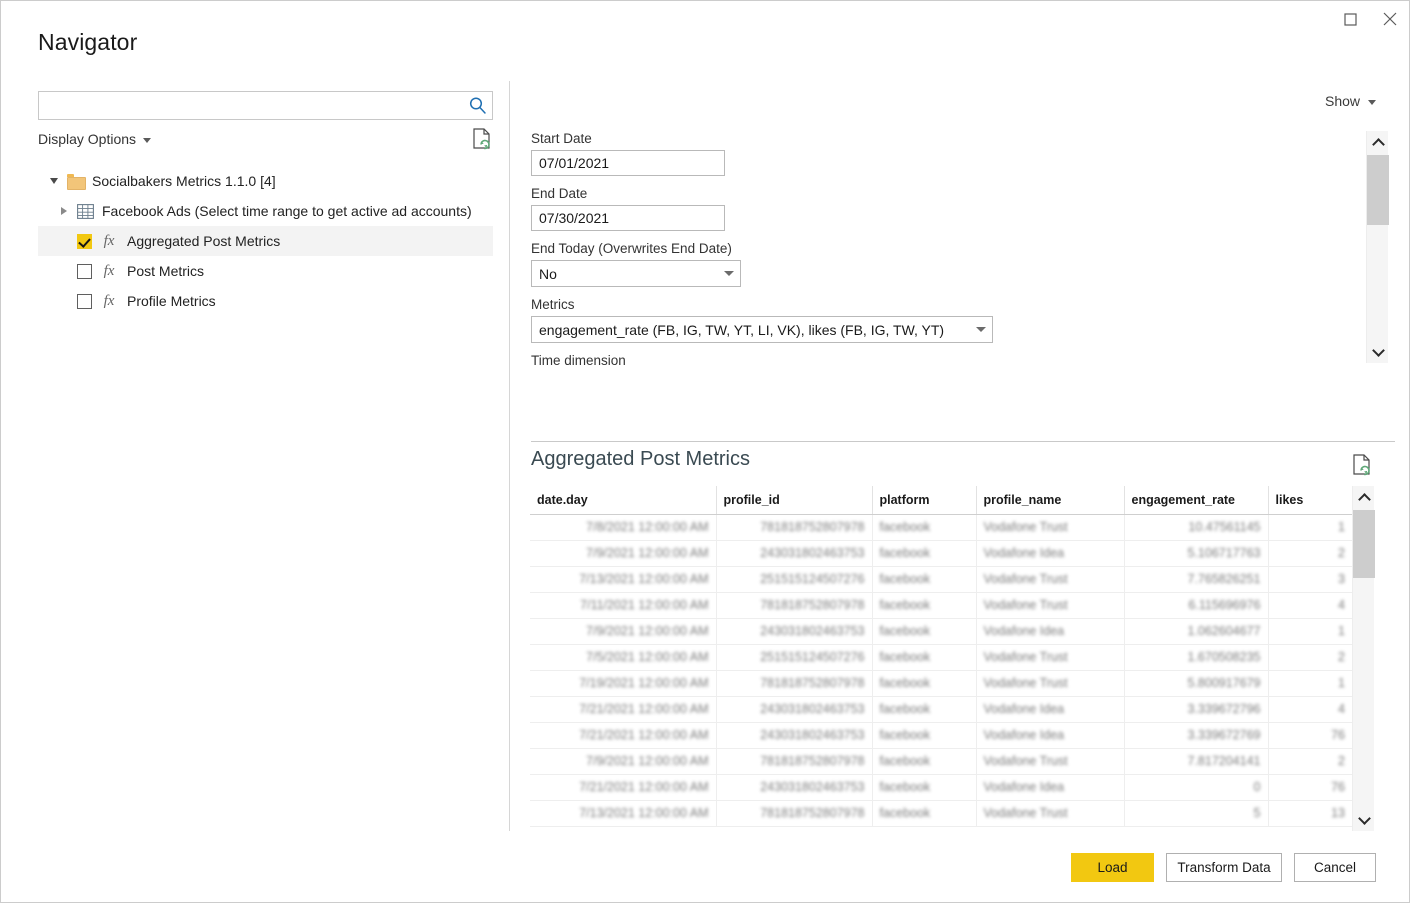 The height and width of the screenshot is (903, 1410). I want to click on maximize-button, so click(1350, 19).